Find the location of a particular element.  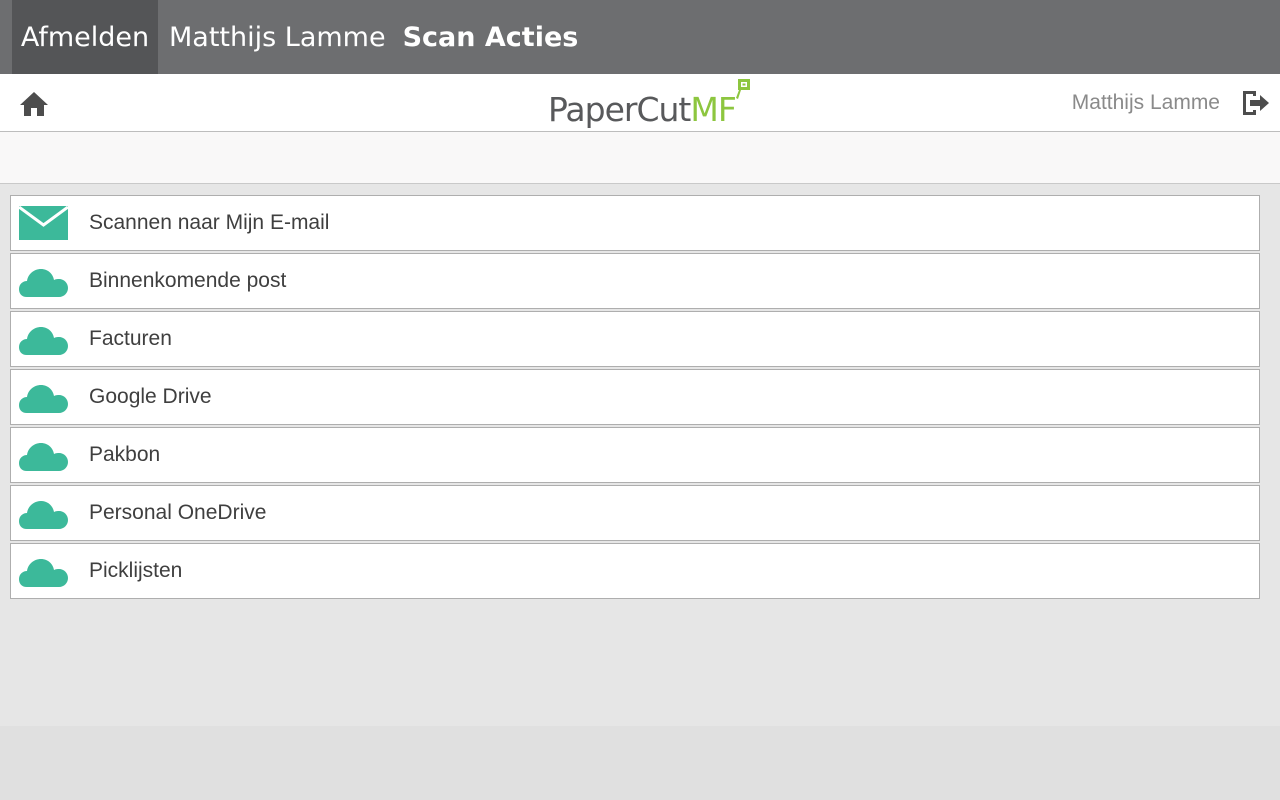

logo-name: PaperCut is located at coordinates (619, 109).